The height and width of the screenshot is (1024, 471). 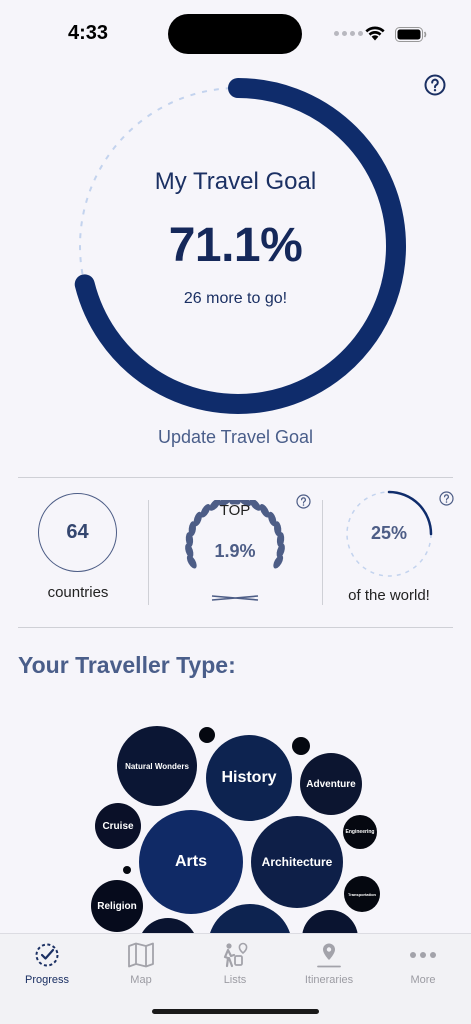 I want to click on traveller-type-bubble: Natural Wonders, so click(x=157, y=766).